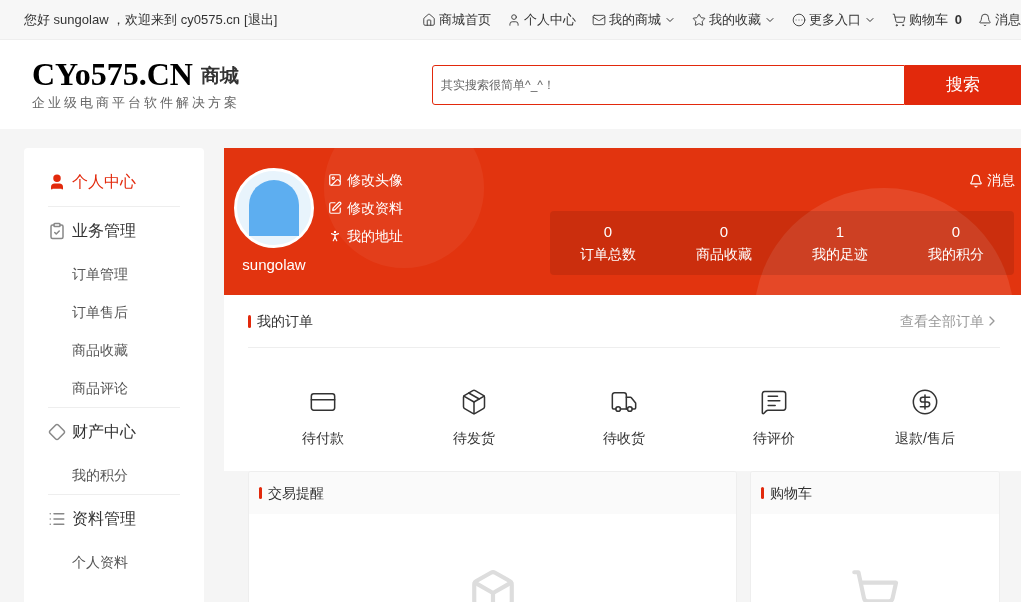 This screenshot has width=1021, height=602. Describe the element at coordinates (112, 73) in the screenshot. I see `logo: CYo575.CN` at that location.